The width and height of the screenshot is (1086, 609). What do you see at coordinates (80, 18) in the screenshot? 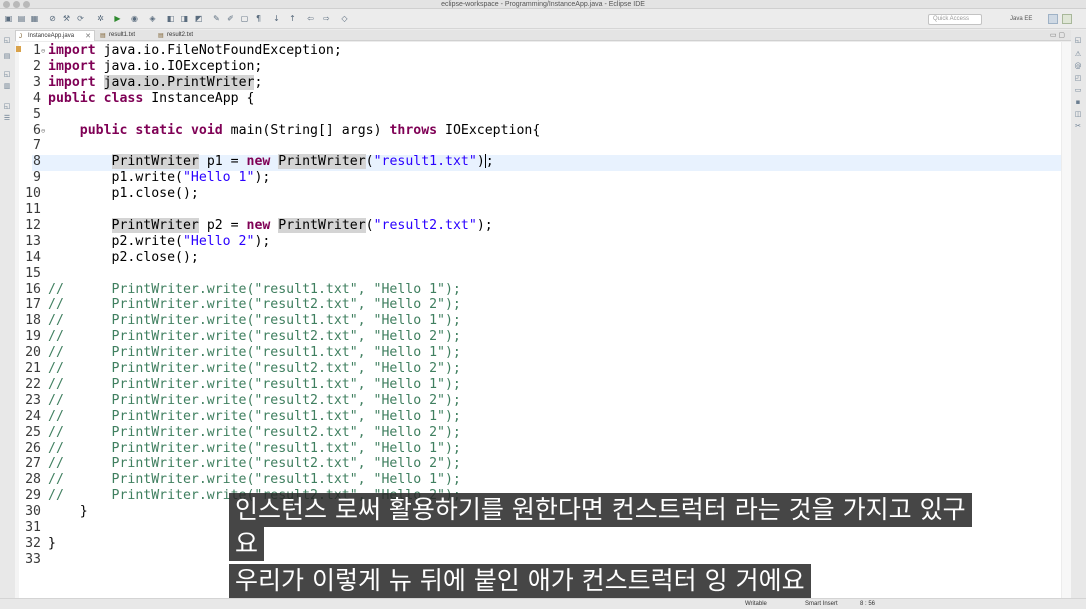
I see `refresh-icon: ⟳` at bounding box center [80, 18].